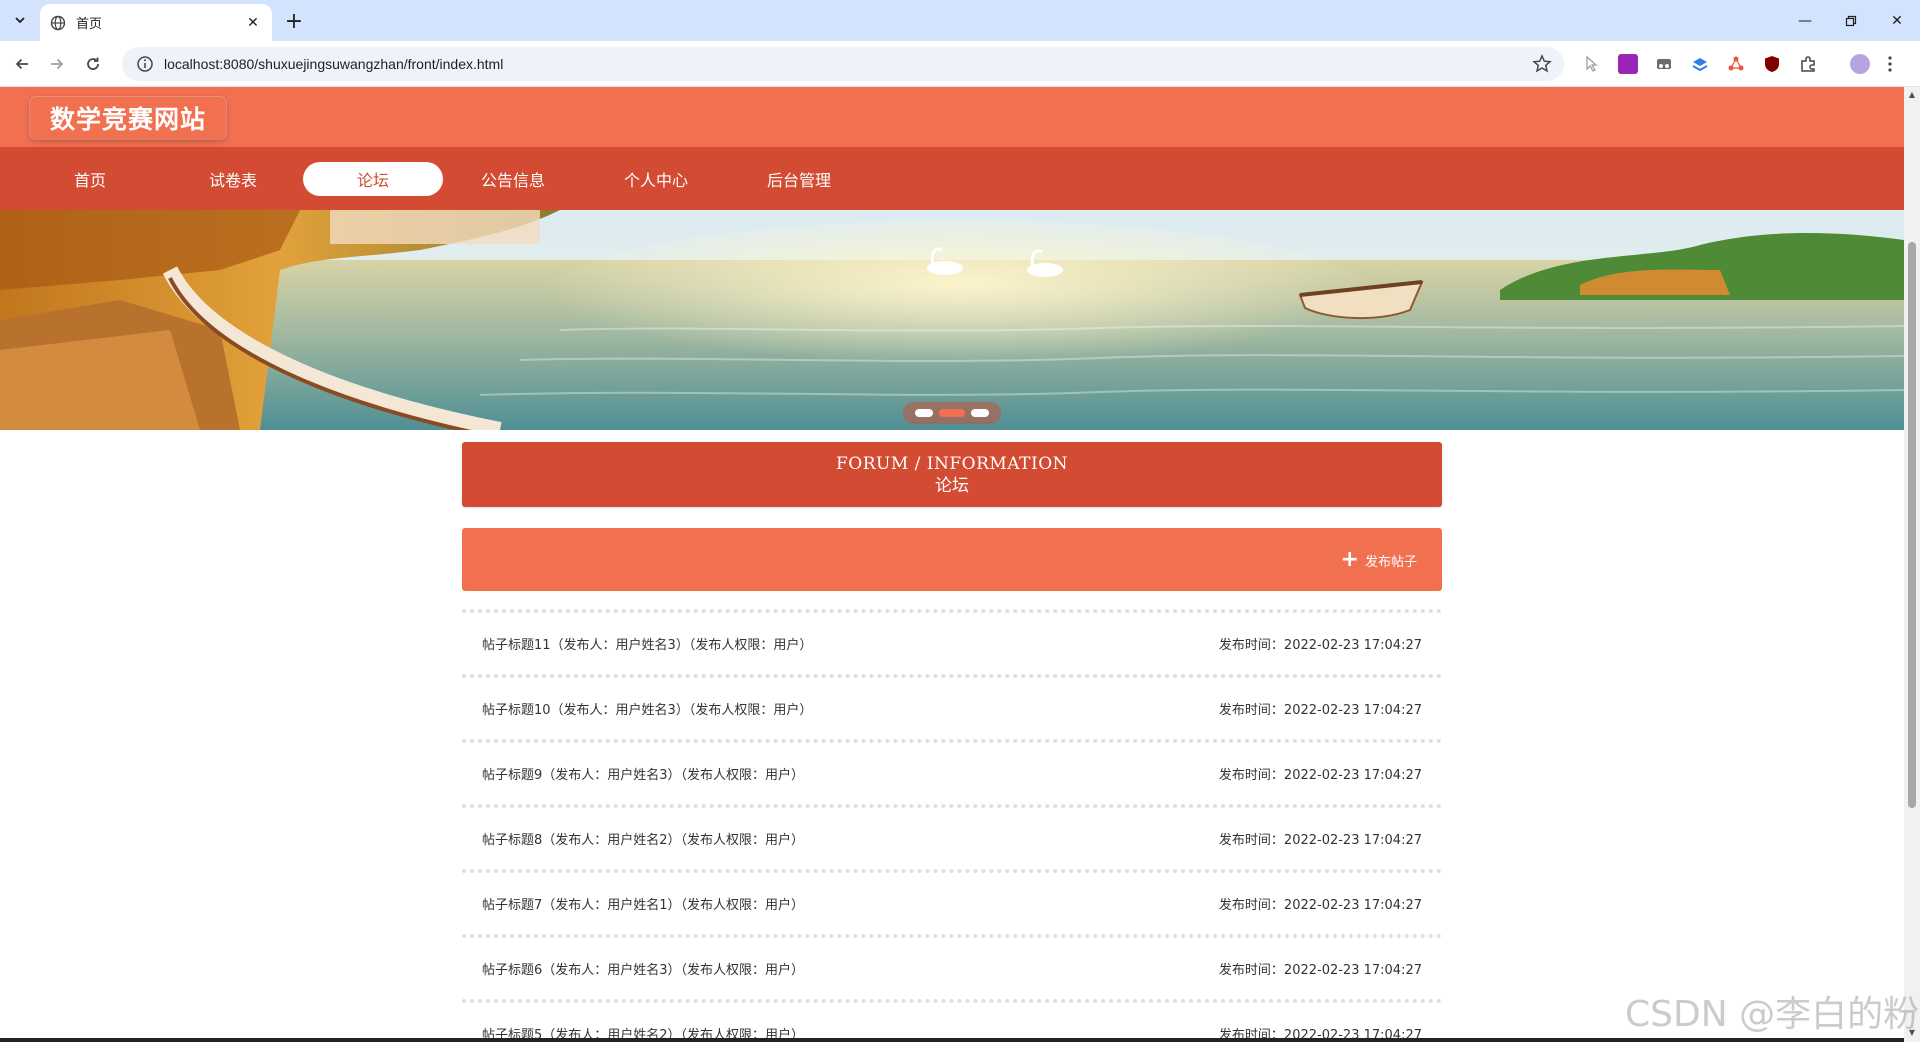 The width and height of the screenshot is (1920, 1042). I want to click on close-tab-icon: ✕, so click(253, 23).